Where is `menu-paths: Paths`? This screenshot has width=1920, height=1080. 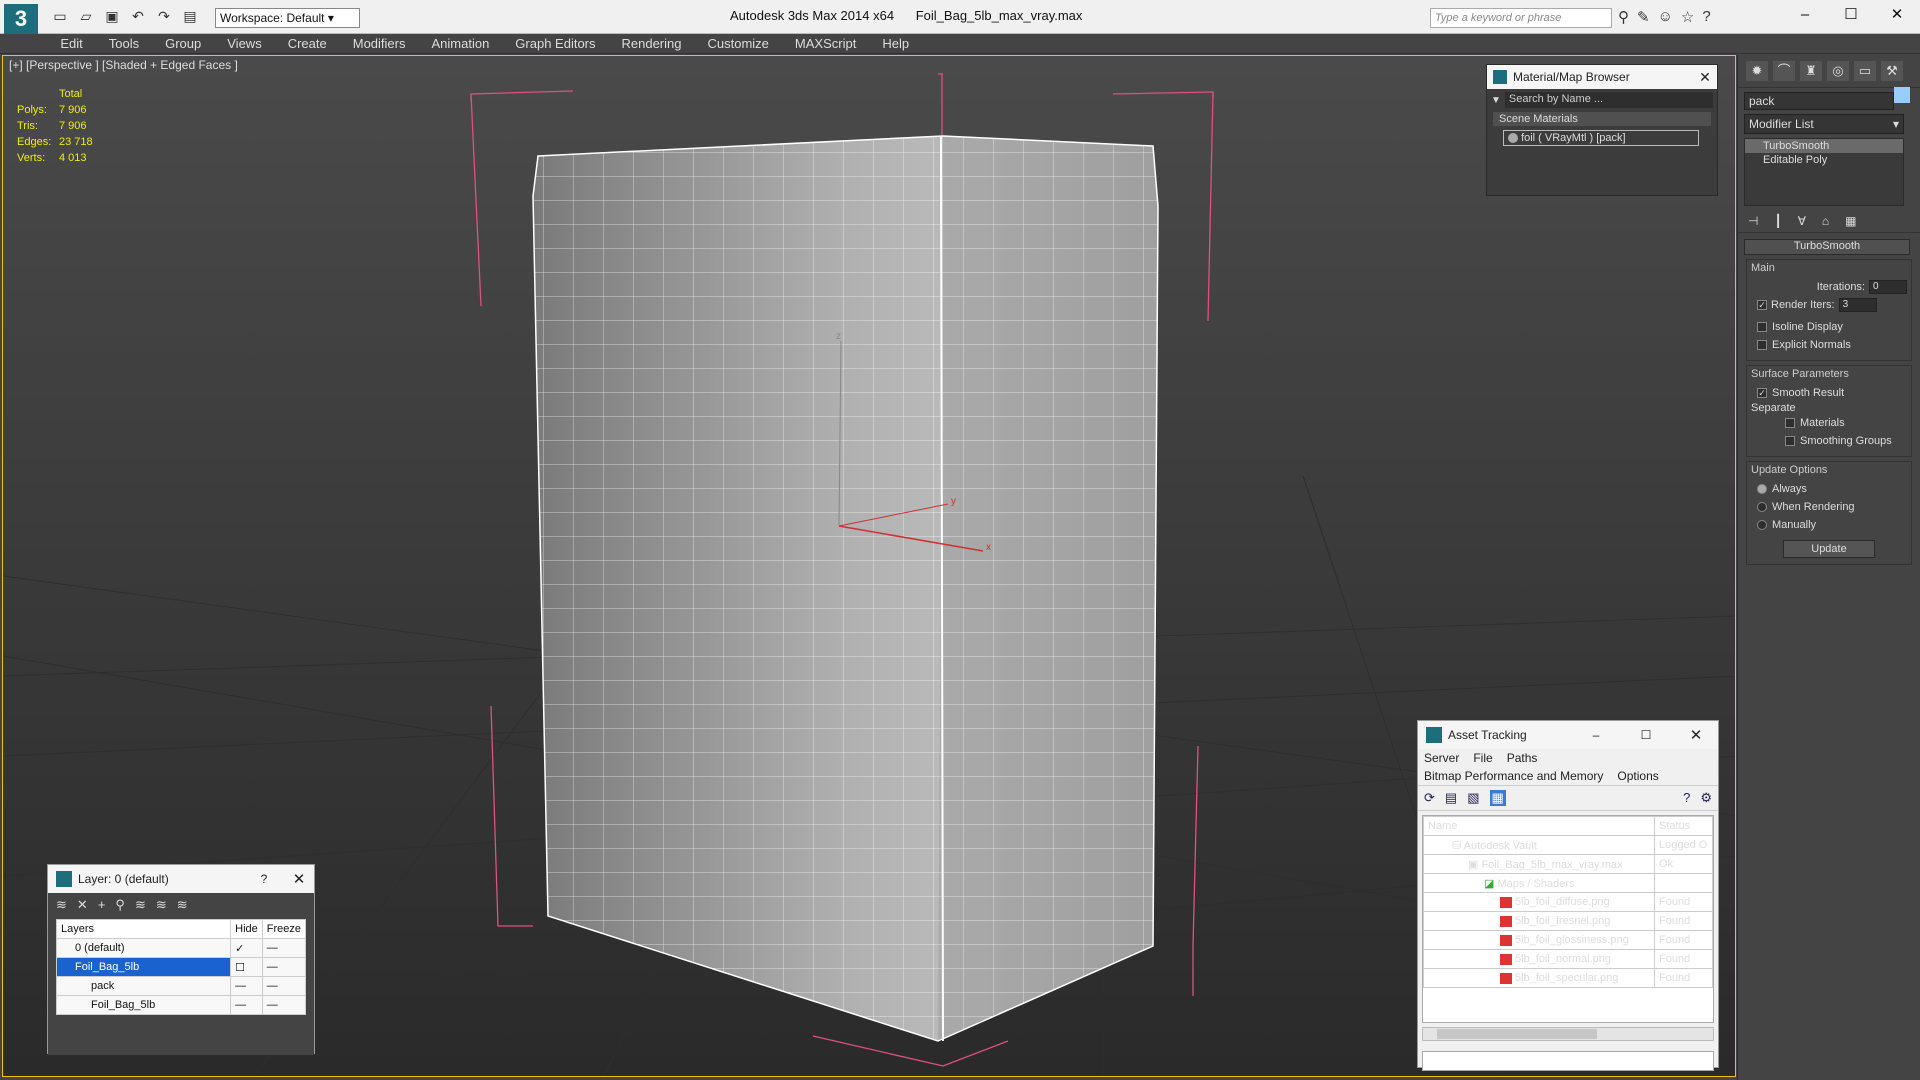
menu-paths: Paths is located at coordinates (1522, 758).